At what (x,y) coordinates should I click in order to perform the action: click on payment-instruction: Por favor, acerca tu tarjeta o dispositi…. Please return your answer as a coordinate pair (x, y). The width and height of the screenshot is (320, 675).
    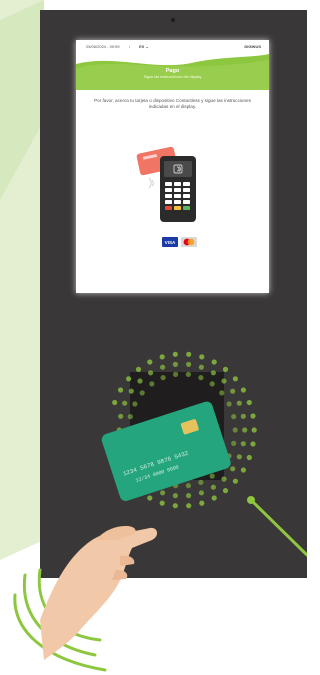
    Looking at the image, I should click on (172, 104).